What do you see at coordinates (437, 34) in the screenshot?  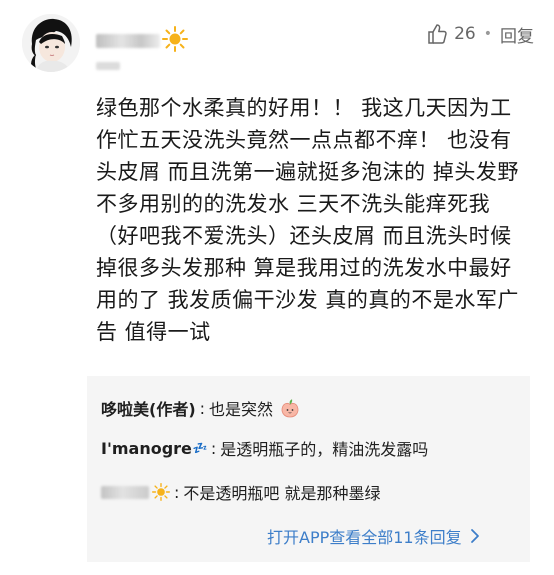 I see `thumbs-up-icon` at bounding box center [437, 34].